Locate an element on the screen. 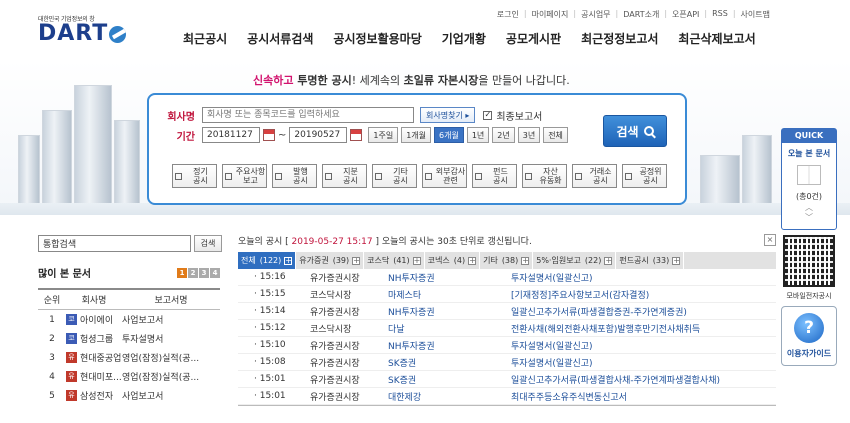 Image resolution: width=850 pixels, height=423 pixels. list-item: · 15:15 코스닥시장 마제스타 [기재정정]주요사항보고서(감자결정) is located at coordinates (507, 294).